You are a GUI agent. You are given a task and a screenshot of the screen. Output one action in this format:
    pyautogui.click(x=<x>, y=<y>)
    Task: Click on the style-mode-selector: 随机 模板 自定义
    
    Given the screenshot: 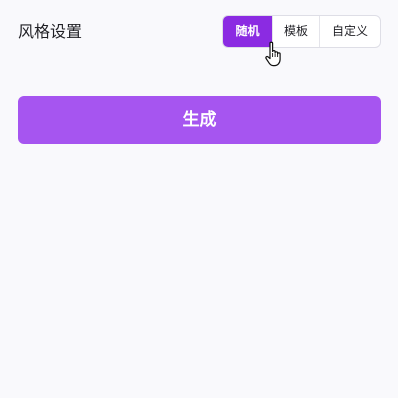 What is the action you would take?
    pyautogui.click(x=301, y=31)
    